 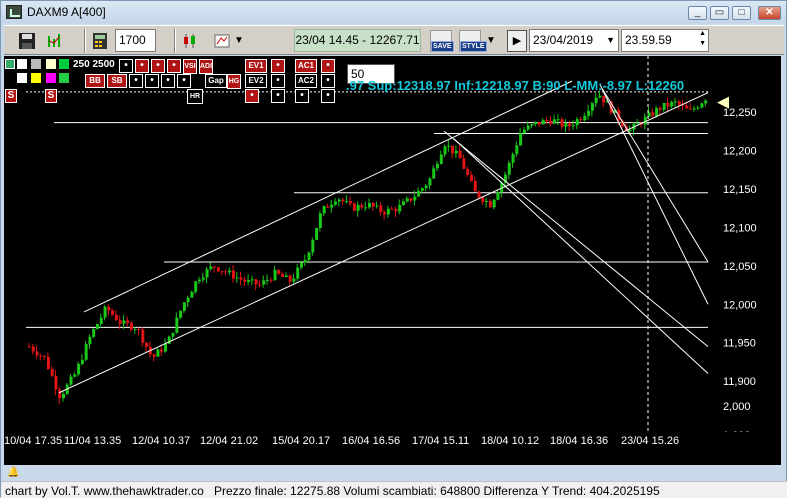 What do you see at coordinates (563, 40) in the screenshot?
I see `date-value: 23/04/2019` at bounding box center [563, 40].